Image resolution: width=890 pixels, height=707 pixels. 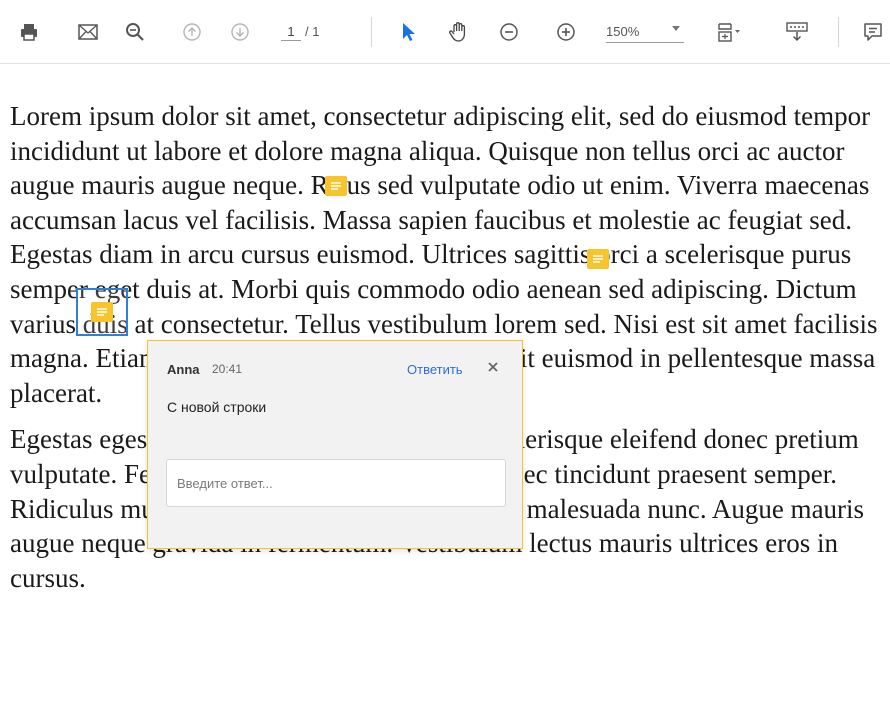 I want to click on page-number-input, so click(x=291, y=31).